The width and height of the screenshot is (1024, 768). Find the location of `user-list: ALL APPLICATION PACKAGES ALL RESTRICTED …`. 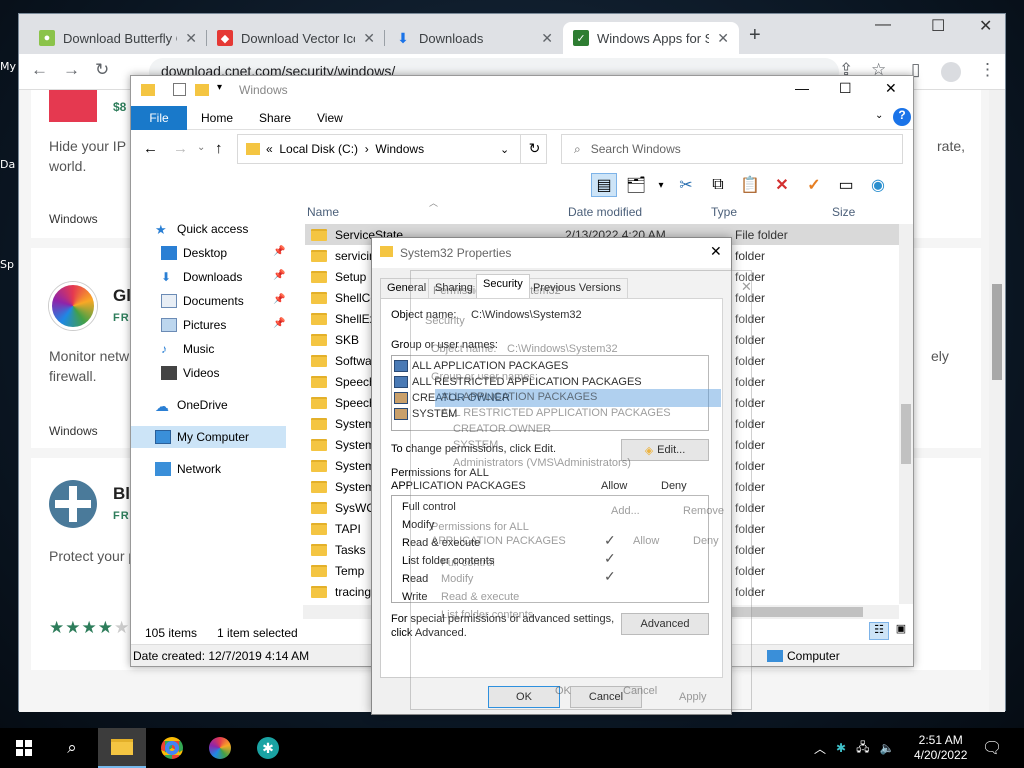

user-list: ALL APPLICATION PACKAGES ALL RESTRICTED … is located at coordinates (550, 393).